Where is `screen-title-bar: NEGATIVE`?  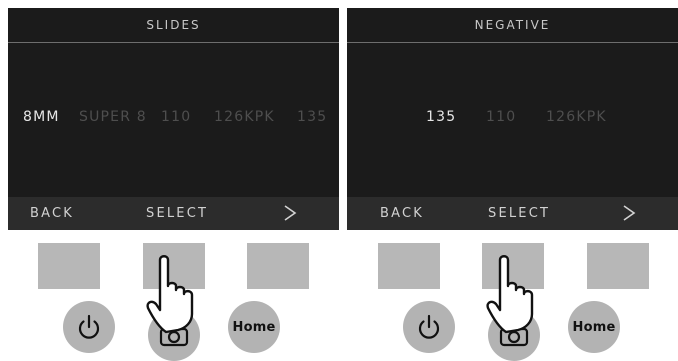 screen-title-bar: NEGATIVE is located at coordinates (512, 25).